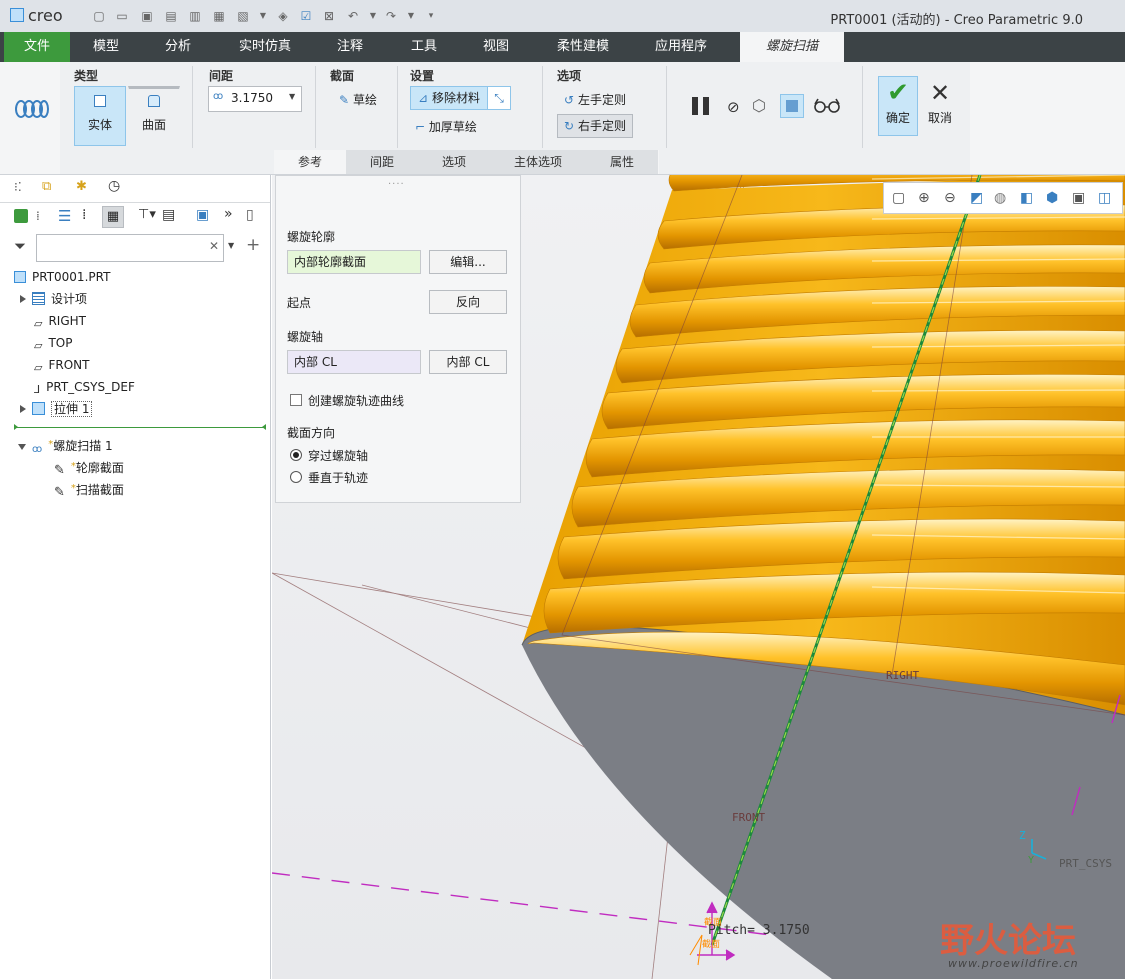 The width and height of the screenshot is (1125, 979). What do you see at coordinates (391, 16) in the screenshot?
I see `redo-icon: ↷` at bounding box center [391, 16].